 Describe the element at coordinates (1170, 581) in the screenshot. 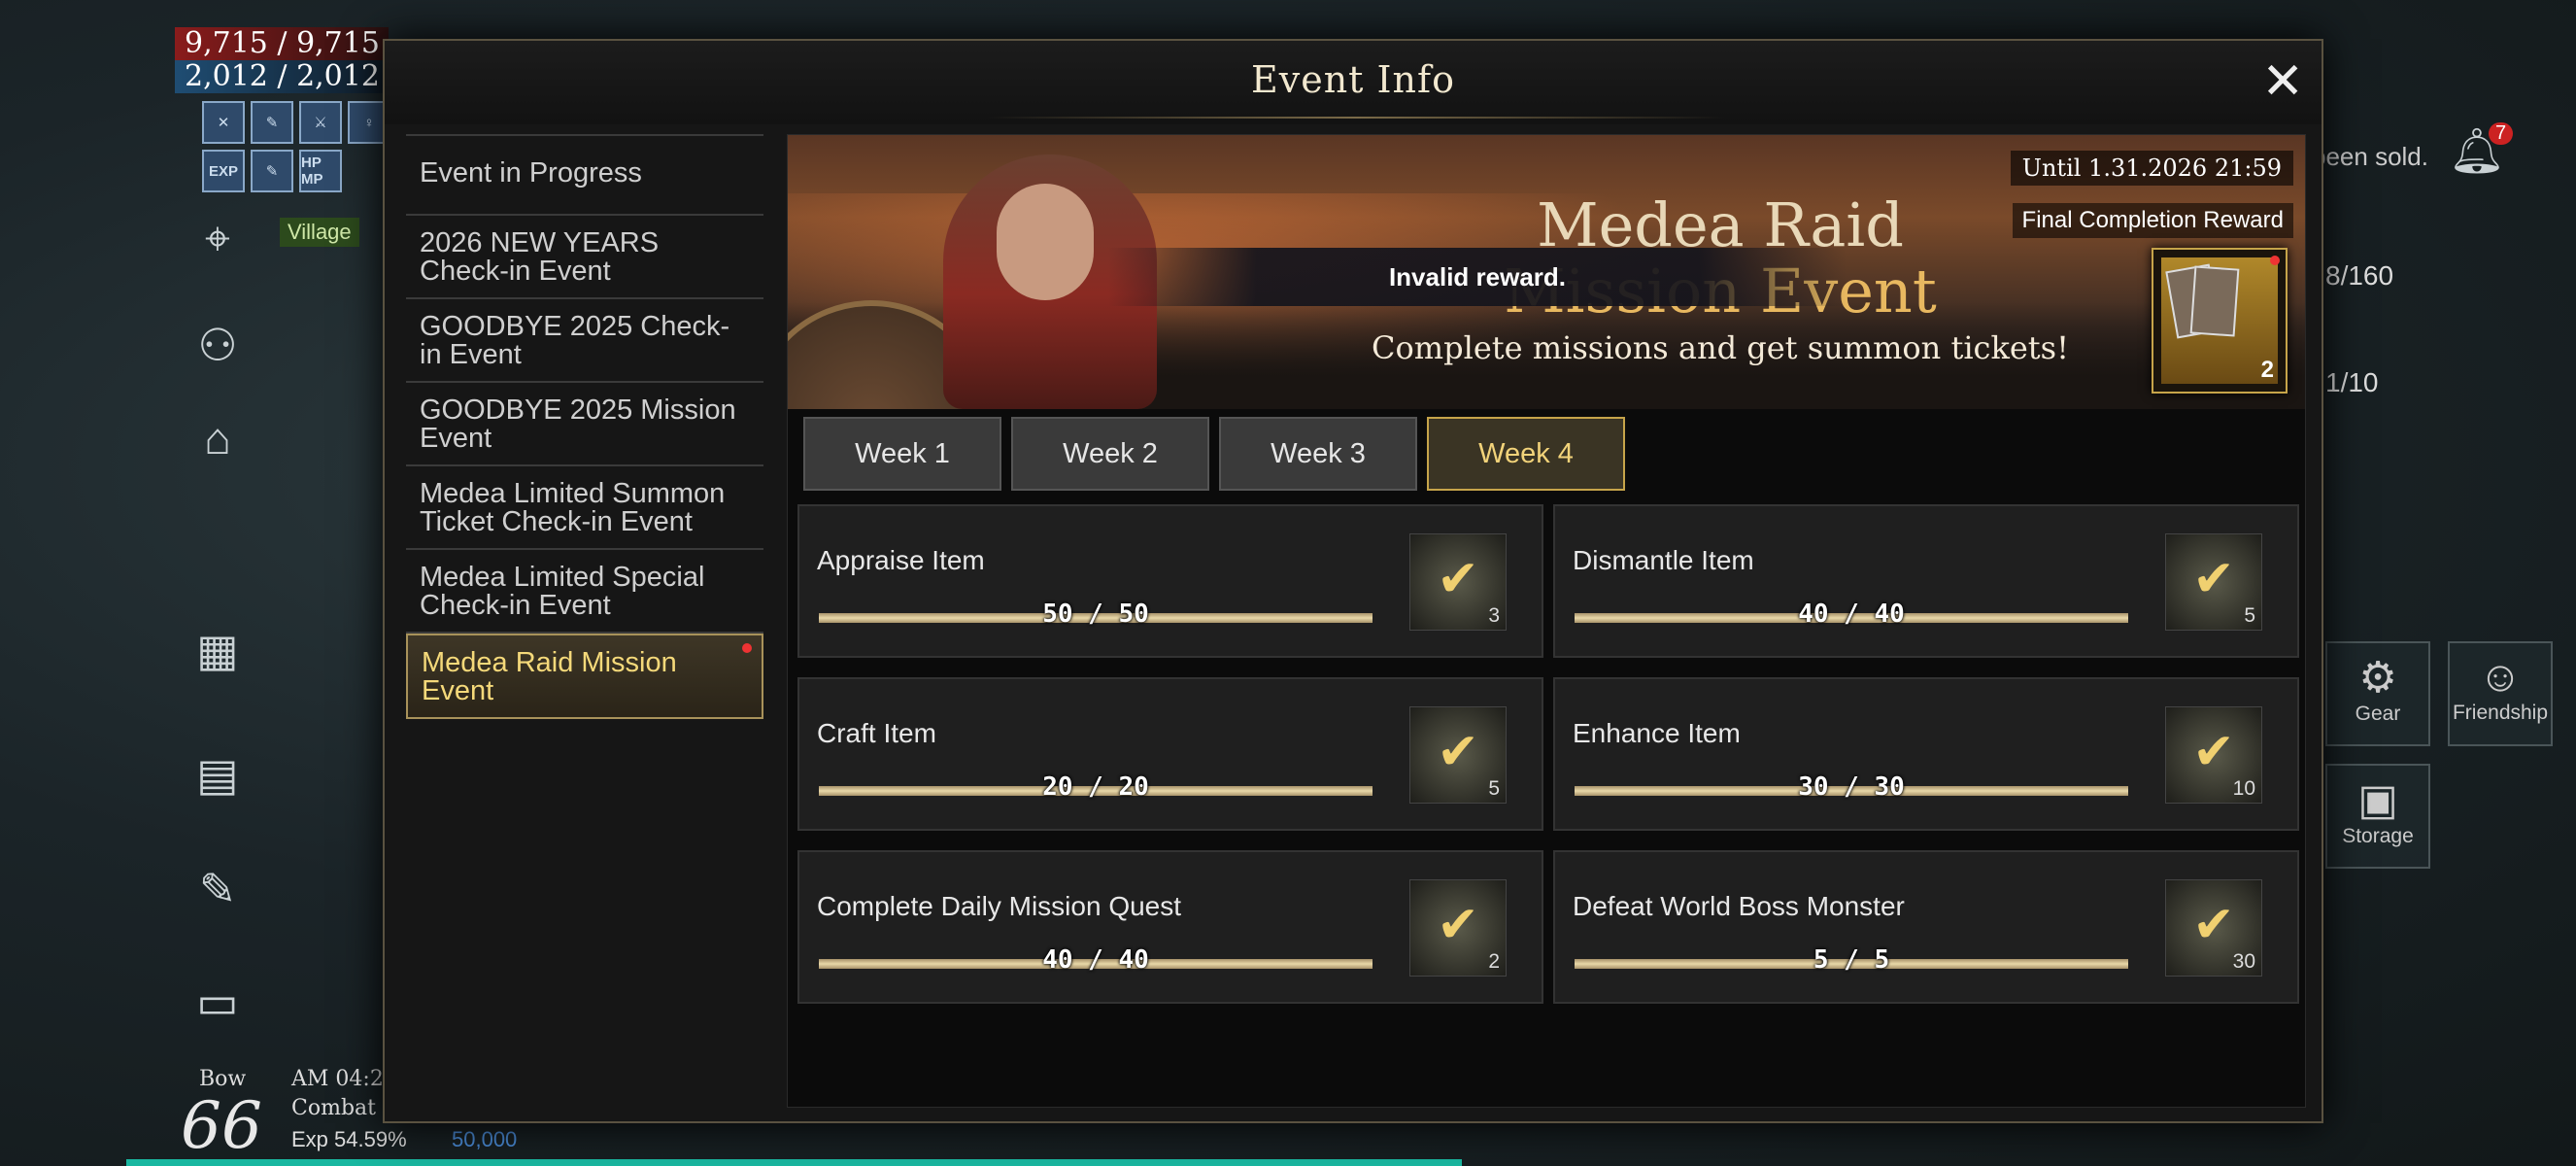

I see `mission-card: Appraise Item 50 / 50 ✔ 3` at that location.